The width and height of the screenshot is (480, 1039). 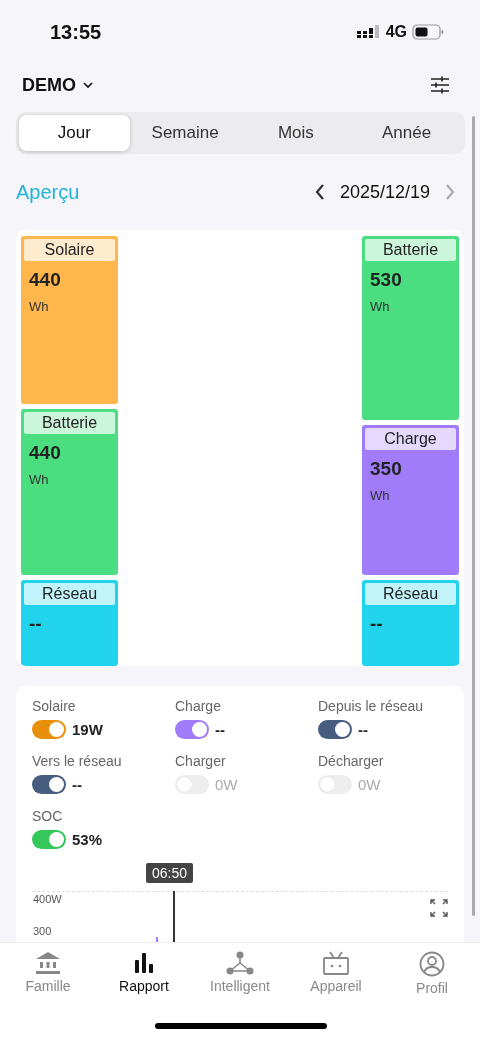 What do you see at coordinates (296, 133) in the screenshot?
I see `period-tab: Mois` at bounding box center [296, 133].